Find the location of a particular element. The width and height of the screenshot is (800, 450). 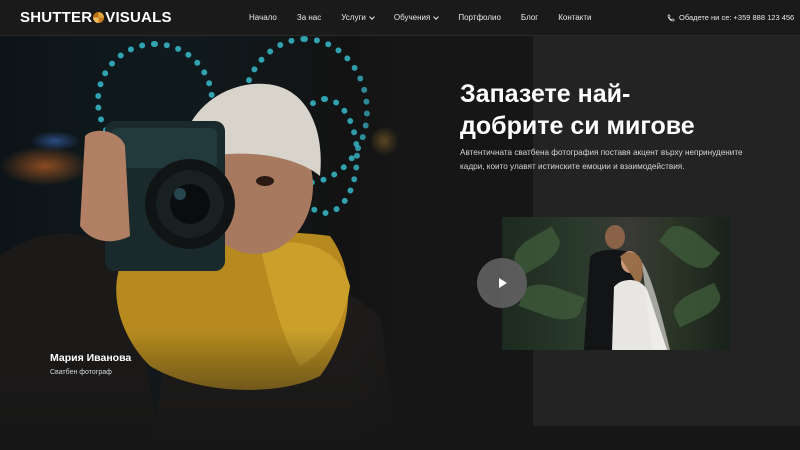

phone-link: Обадете ни се: +359 888 123 456 is located at coordinates (730, 17).